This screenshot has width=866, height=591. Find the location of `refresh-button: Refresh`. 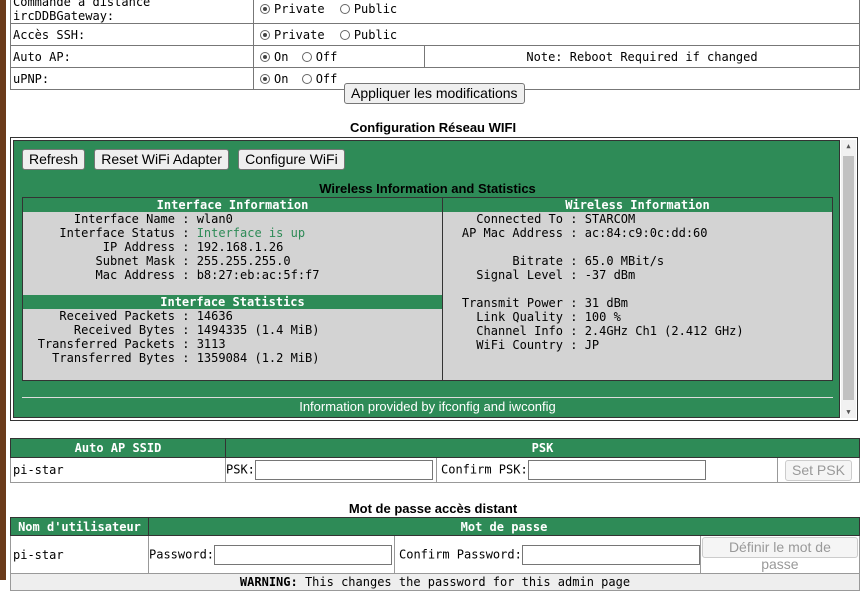

refresh-button: Refresh is located at coordinates (54, 159).